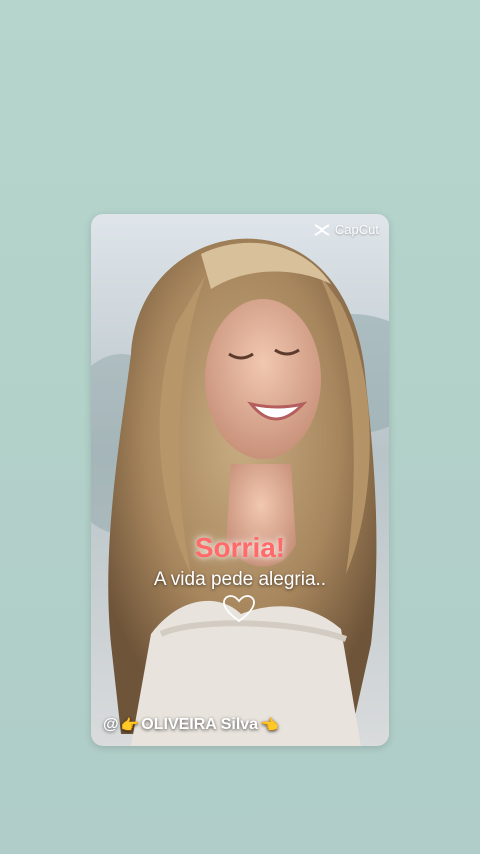 Image resolution: width=480 pixels, height=854 pixels. What do you see at coordinates (130, 725) in the screenshot?
I see `pointing-right-hand-icon: 👉` at bounding box center [130, 725].